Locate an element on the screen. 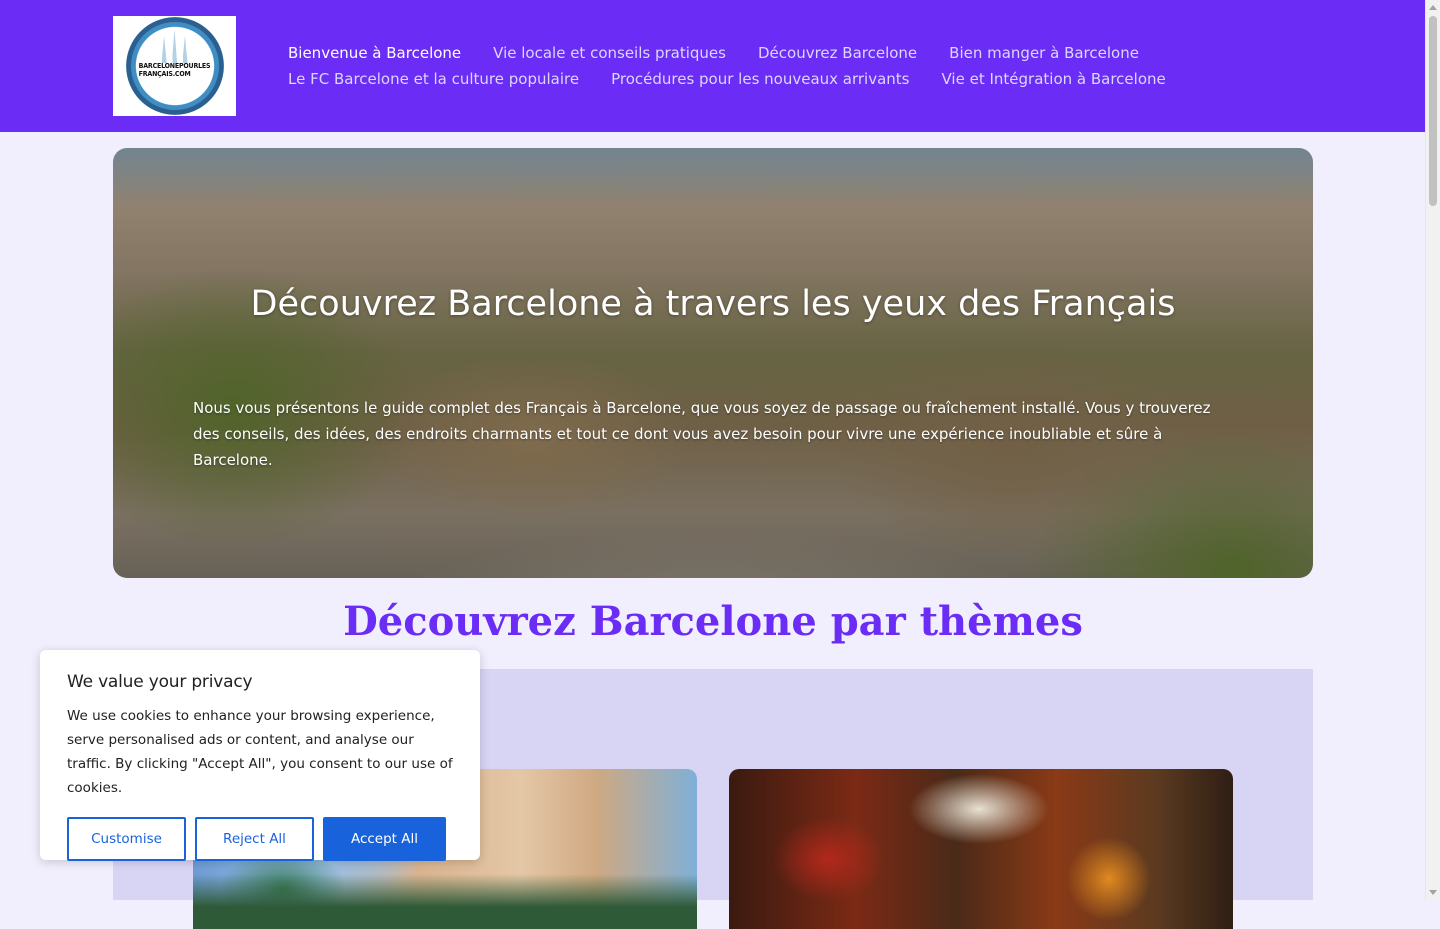  nav-link-fc-barcelone: Le FC Barcelone et la culture populaire is located at coordinates (433, 79).